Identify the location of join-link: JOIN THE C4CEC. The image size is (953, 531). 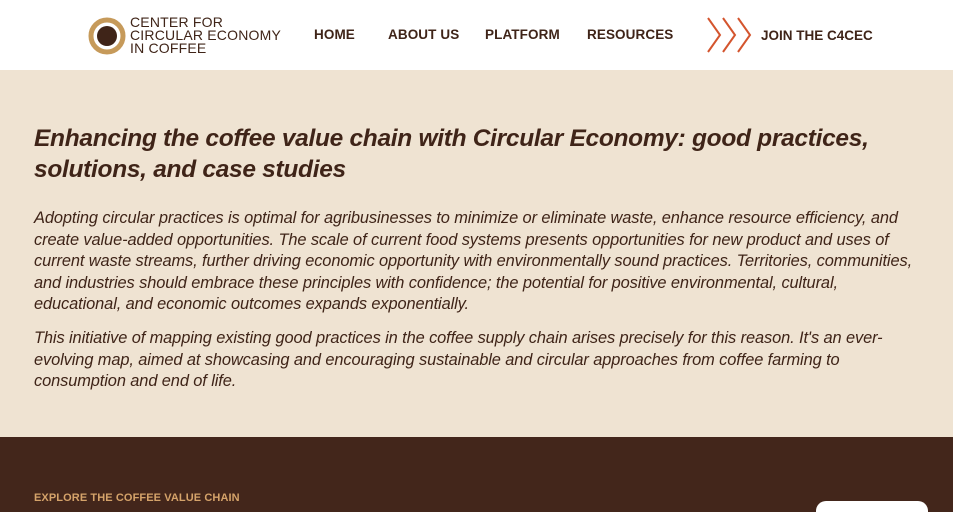
(789, 35).